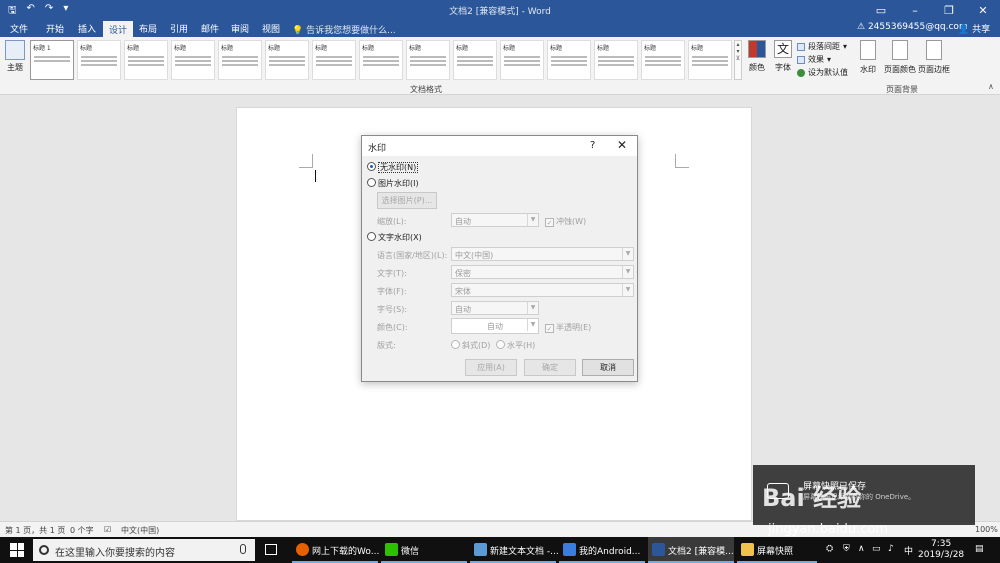 The image size is (1000, 563). I want to click on word-count: 0 个字, so click(82, 530).